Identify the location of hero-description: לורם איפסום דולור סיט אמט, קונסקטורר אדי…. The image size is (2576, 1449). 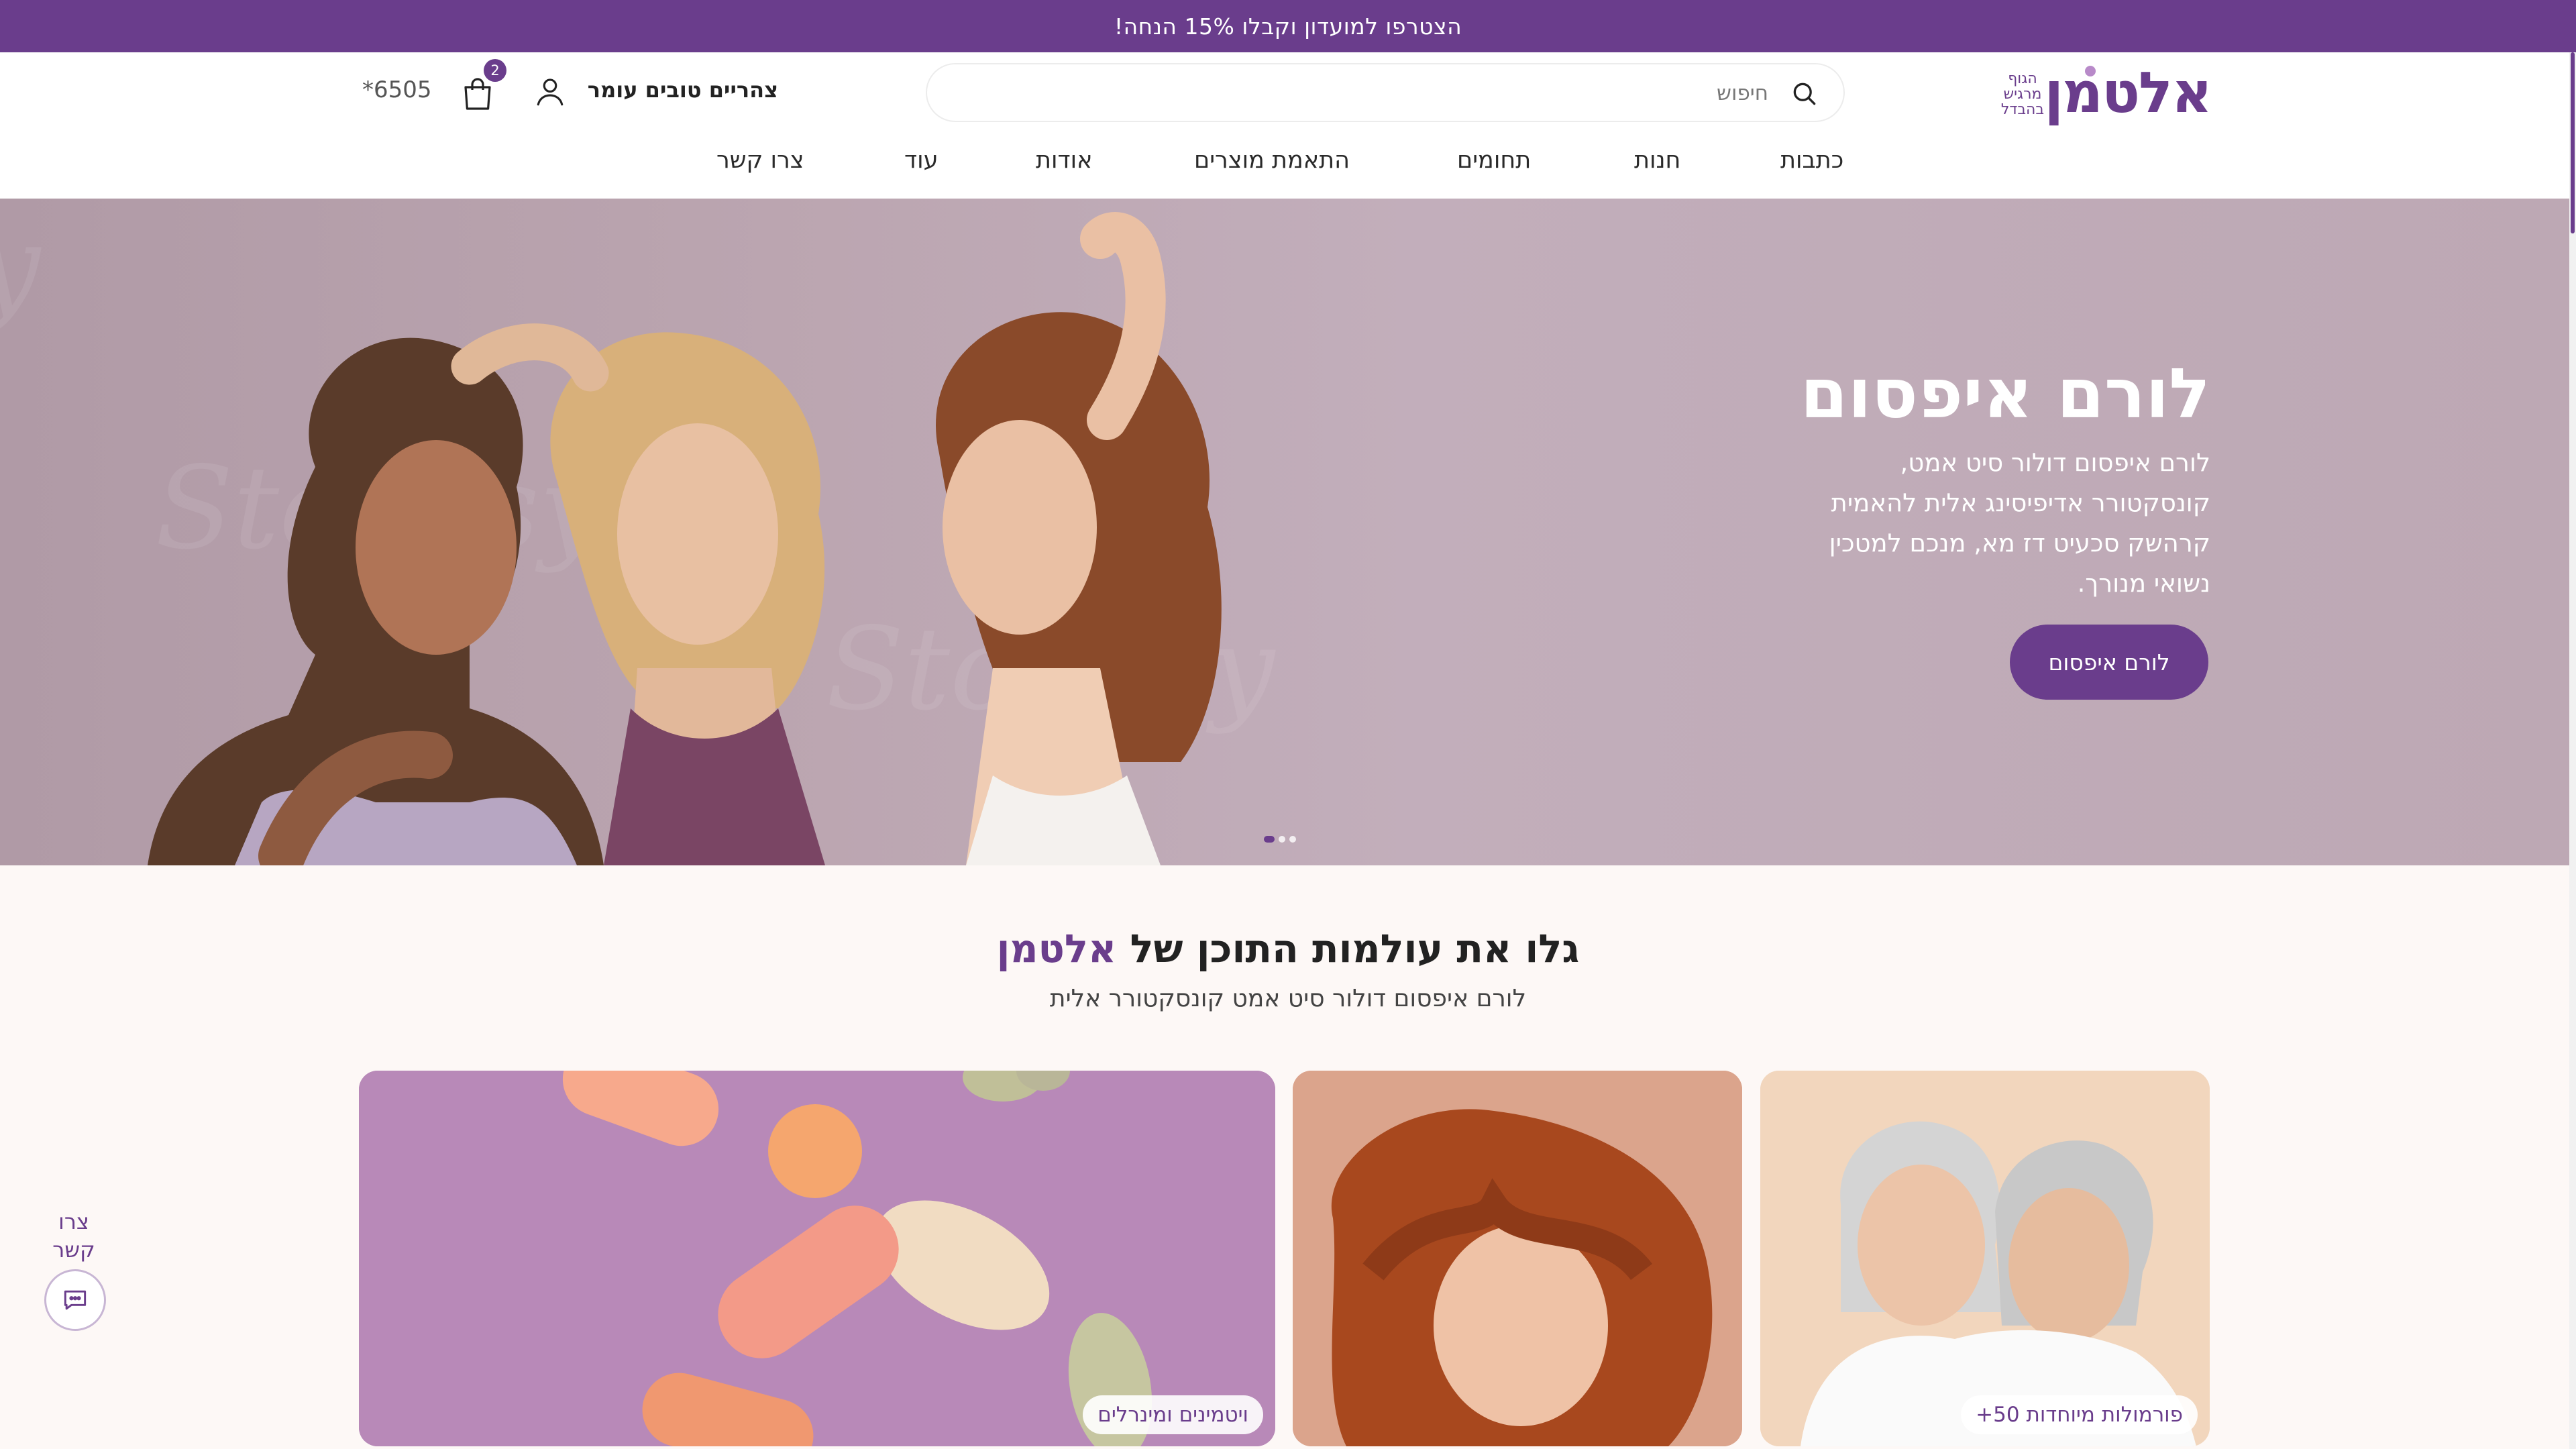
(2019, 523).